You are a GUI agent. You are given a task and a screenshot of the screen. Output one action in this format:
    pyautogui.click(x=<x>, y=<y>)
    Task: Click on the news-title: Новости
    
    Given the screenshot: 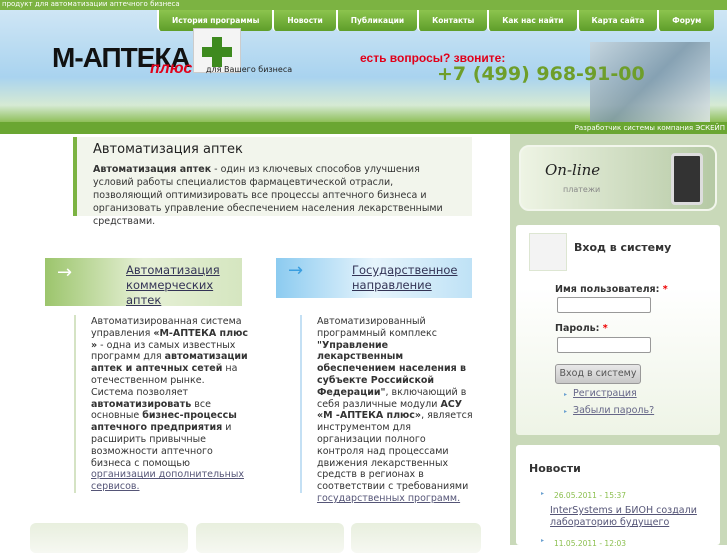 What is the action you would take?
    pyautogui.click(x=555, y=468)
    